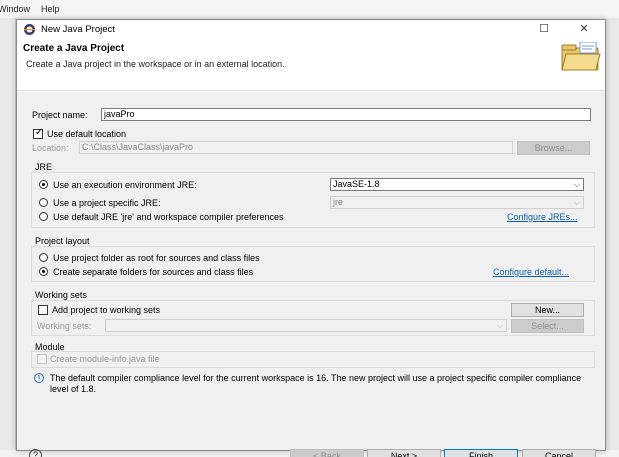  Describe the element at coordinates (581, 56) in the screenshot. I see `folder-wizard-icon` at that location.